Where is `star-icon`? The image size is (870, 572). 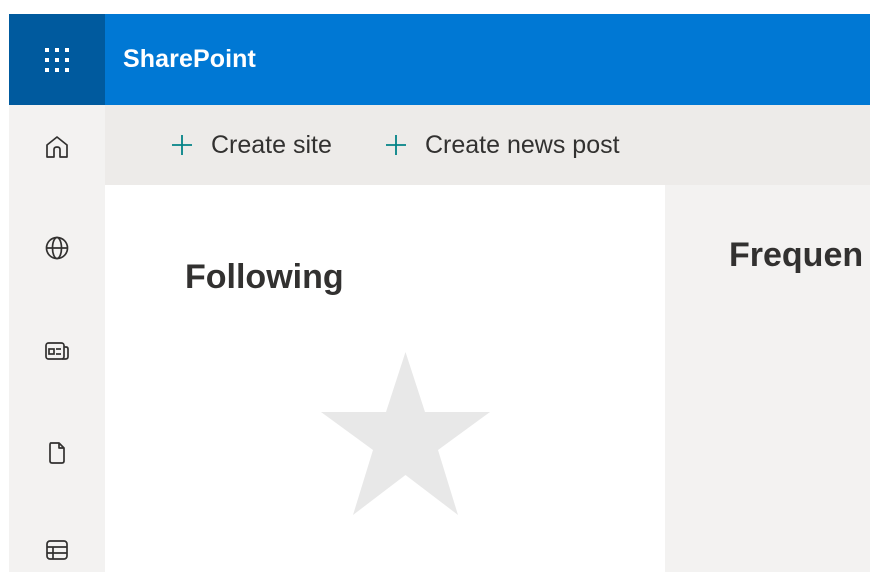 star-icon is located at coordinates (405, 433).